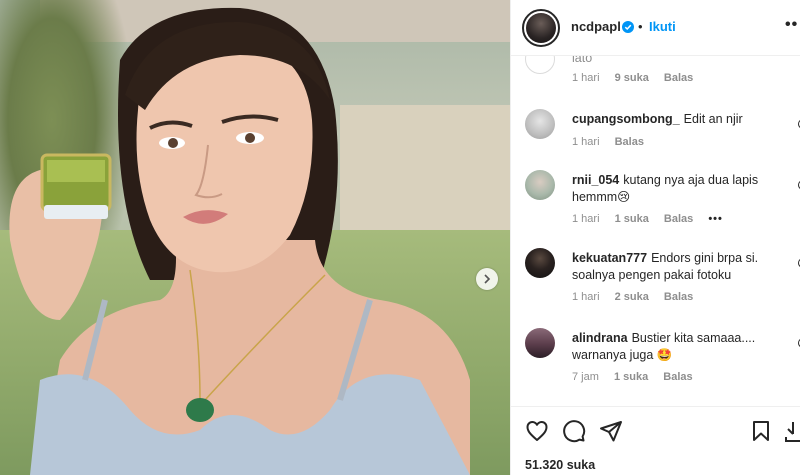  What do you see at coordinates (791, 25) in the screenshot?
I see `more-options-button: ••` at bounding box center [791, 25].